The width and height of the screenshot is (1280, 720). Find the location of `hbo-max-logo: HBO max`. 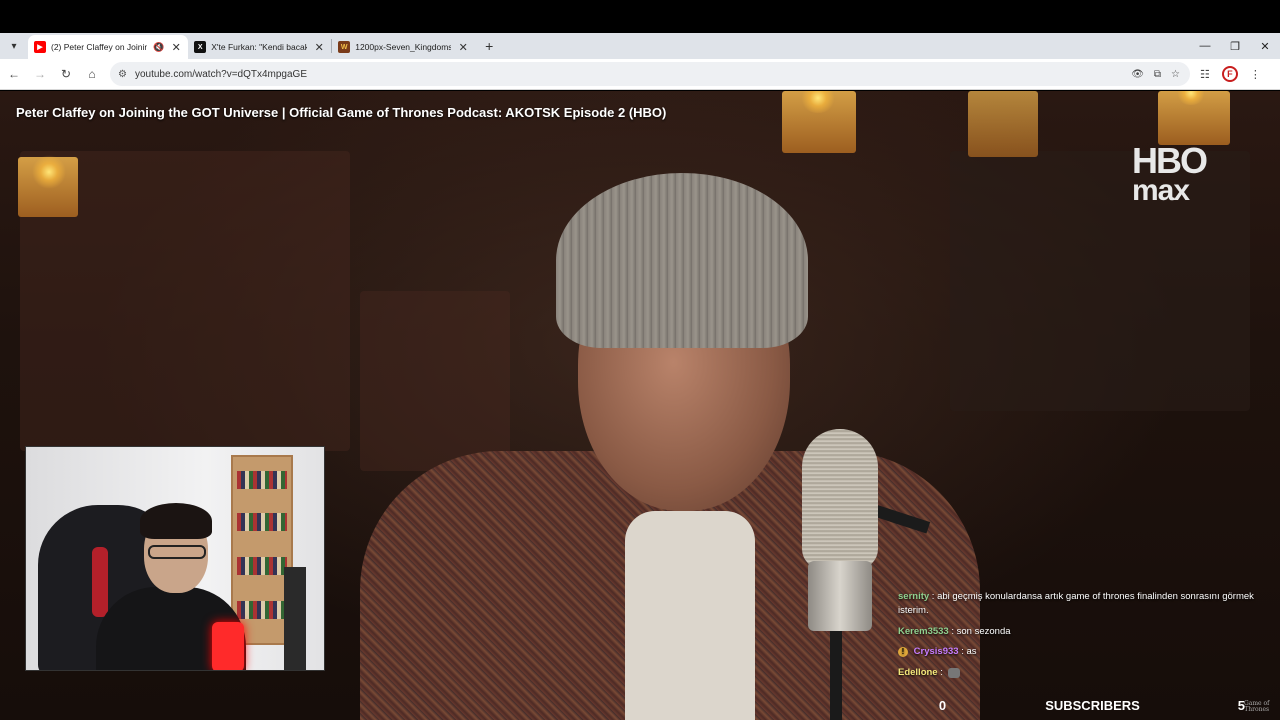

hbo-max-logo: HBO max is located at coordinates (1170, 174).